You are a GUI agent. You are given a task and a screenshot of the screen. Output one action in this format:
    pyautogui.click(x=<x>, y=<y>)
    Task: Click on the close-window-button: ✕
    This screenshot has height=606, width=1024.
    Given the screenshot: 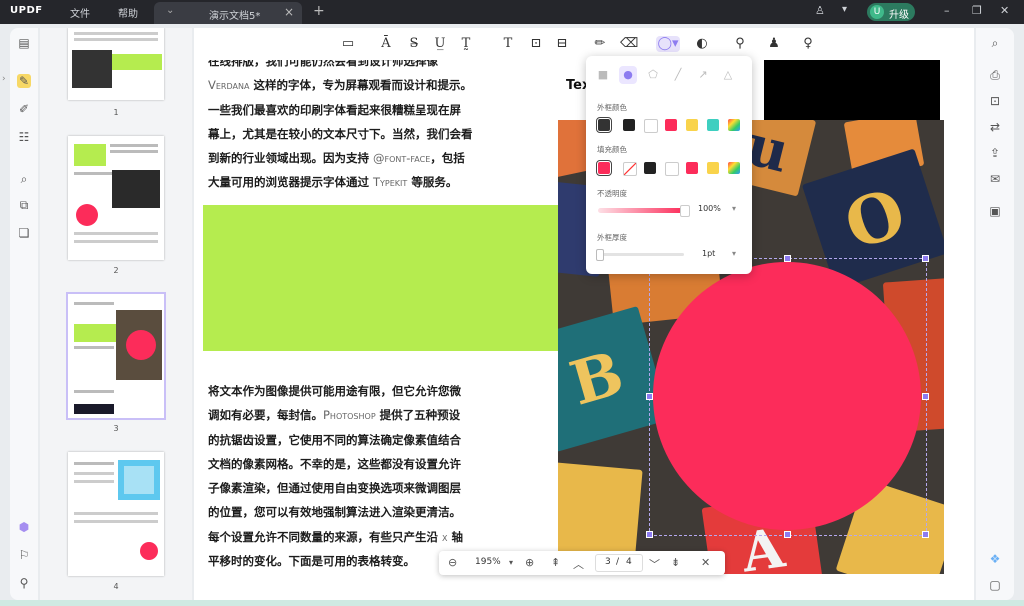 What is the action you would take?
    pyautogui.click(x=1004, y=10)
    